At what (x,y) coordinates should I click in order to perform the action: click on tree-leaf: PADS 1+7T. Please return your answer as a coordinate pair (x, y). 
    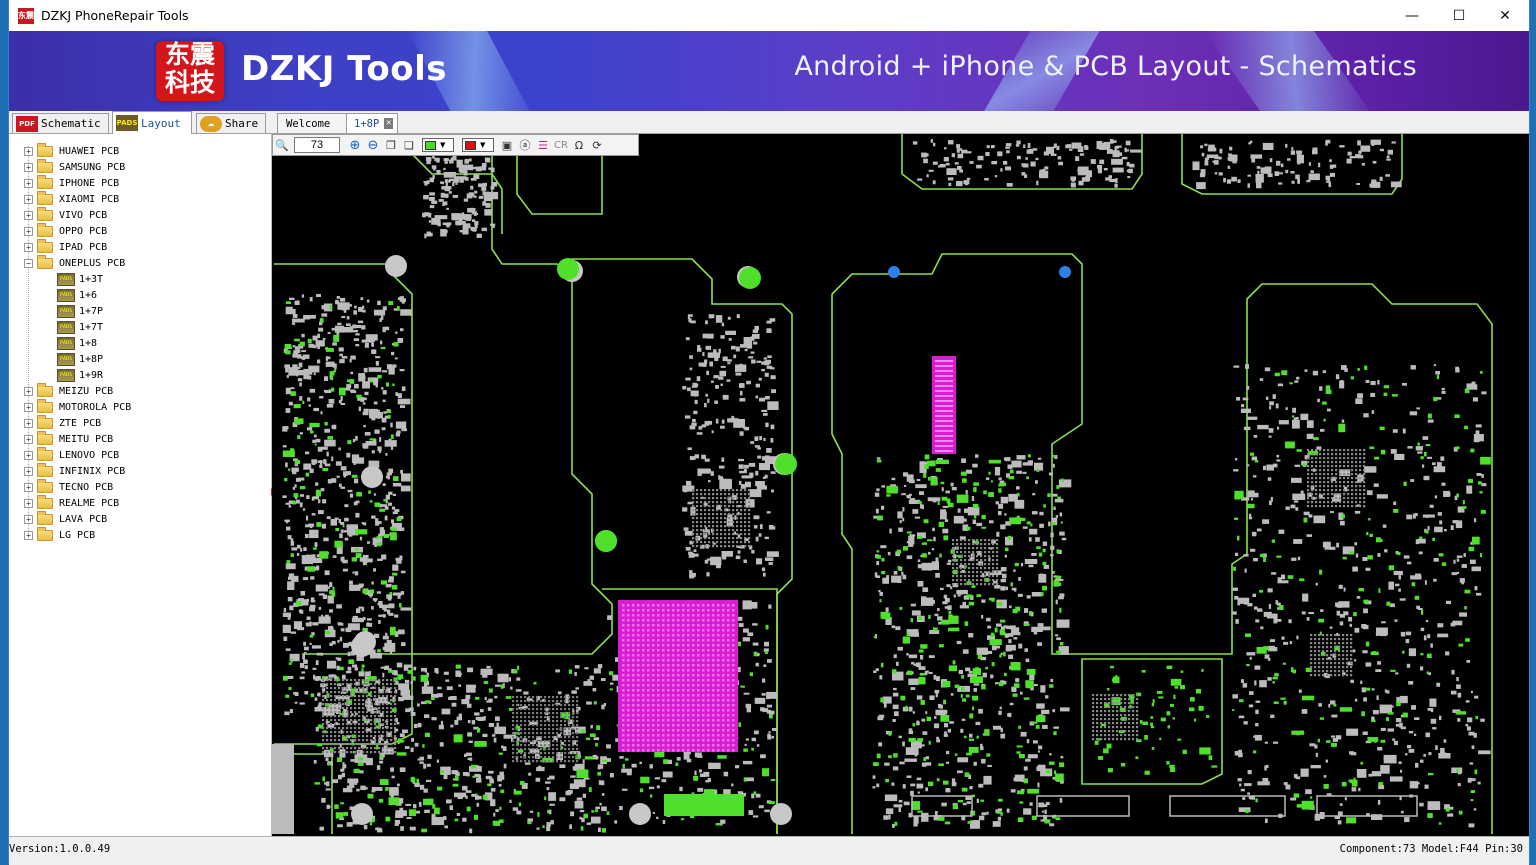
    Looking at the image, I should click on (80, 327).